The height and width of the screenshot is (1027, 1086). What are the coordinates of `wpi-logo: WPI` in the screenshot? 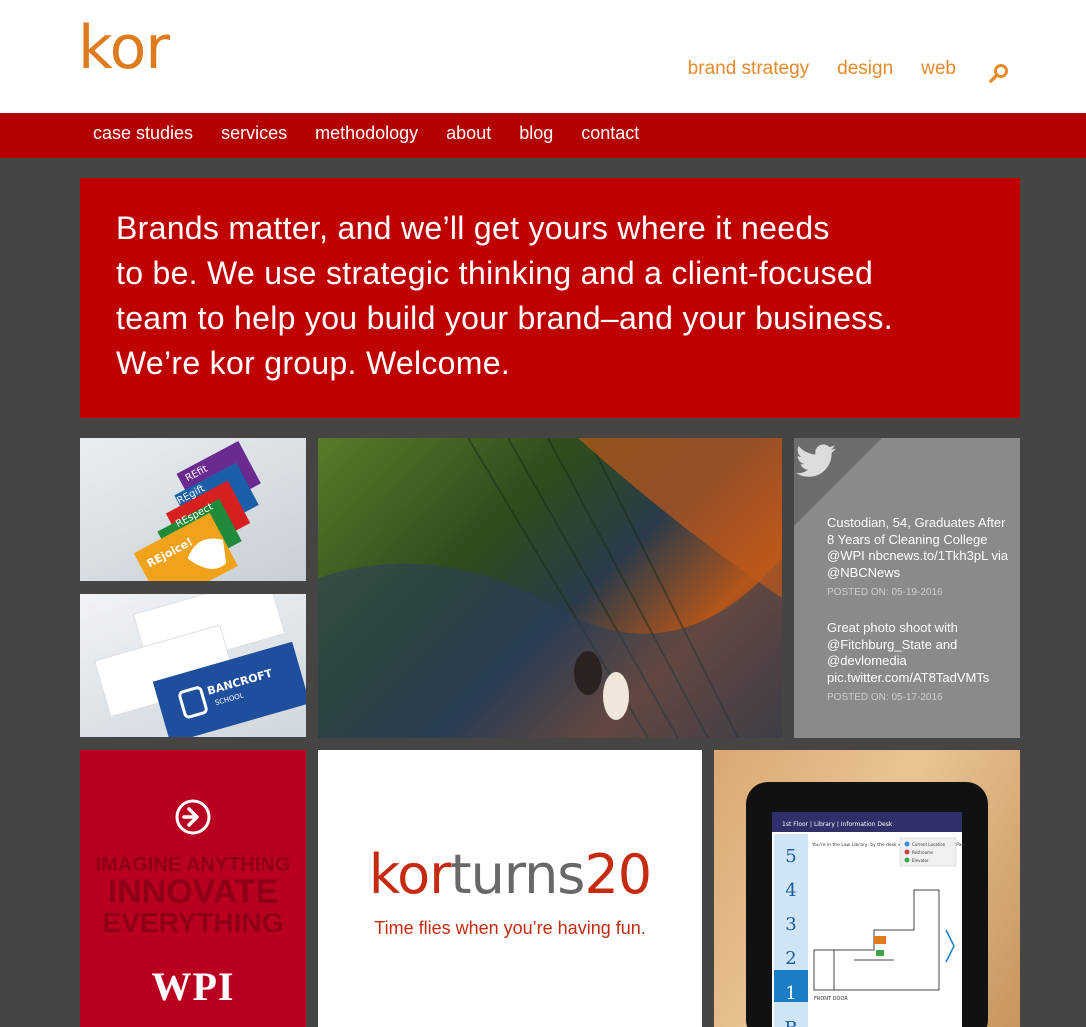 It's located at (193, 986).